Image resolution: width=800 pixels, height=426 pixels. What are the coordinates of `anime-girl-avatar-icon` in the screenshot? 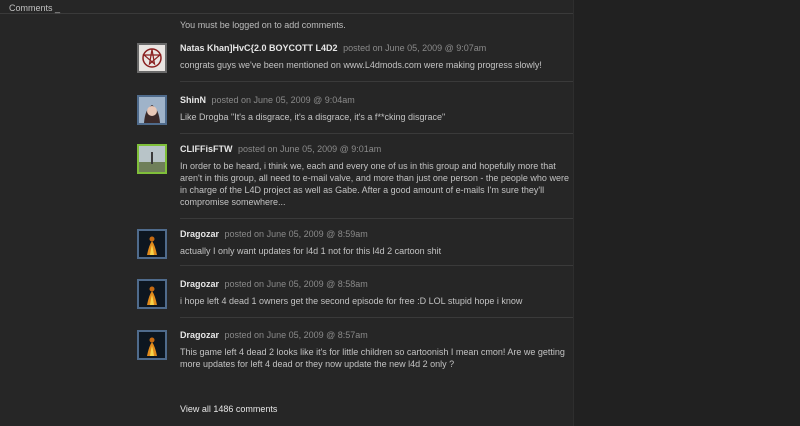 It's located at (152, 110).